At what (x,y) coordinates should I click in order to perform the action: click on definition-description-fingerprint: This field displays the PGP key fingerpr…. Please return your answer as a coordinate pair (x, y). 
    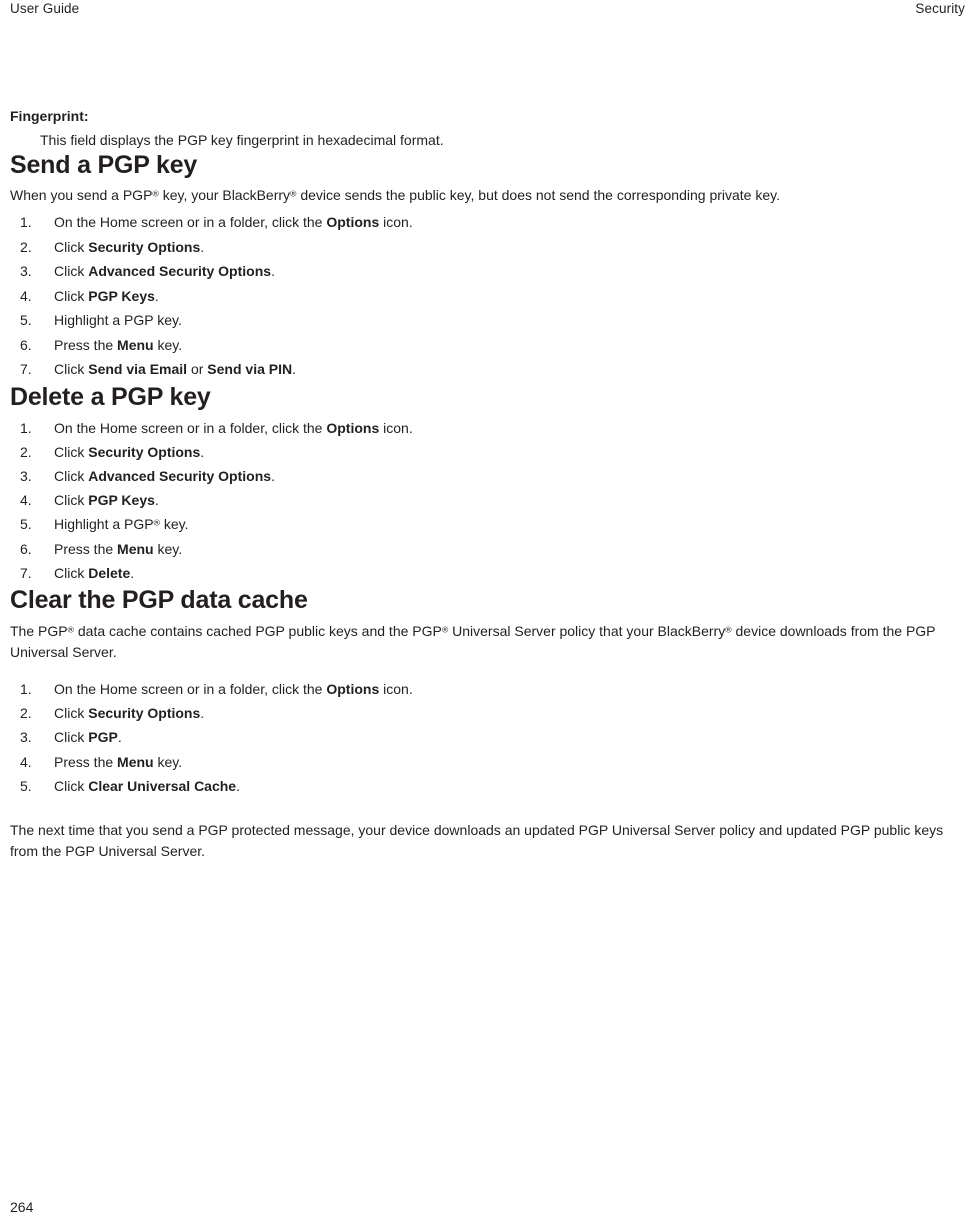
    Looking at the image, I should click on (242, 140).